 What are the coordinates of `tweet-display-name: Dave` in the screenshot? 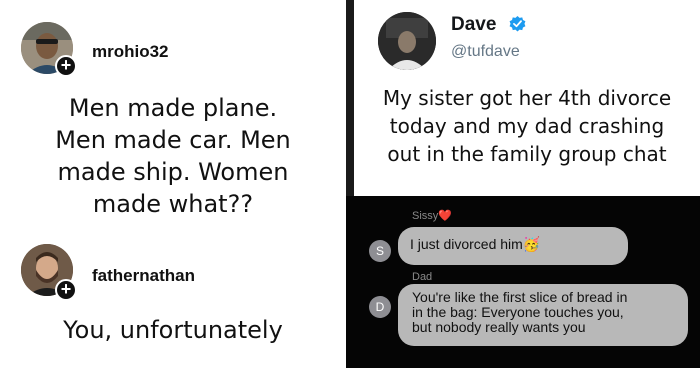 It's located at (473, 25).